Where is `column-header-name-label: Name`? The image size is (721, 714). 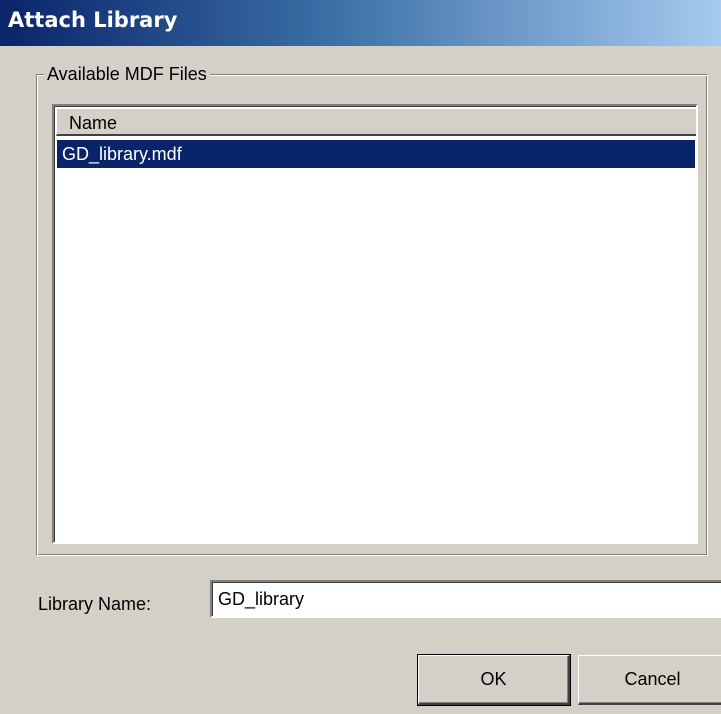 column-header-name-label: Name is located at coordinates (93, 123).